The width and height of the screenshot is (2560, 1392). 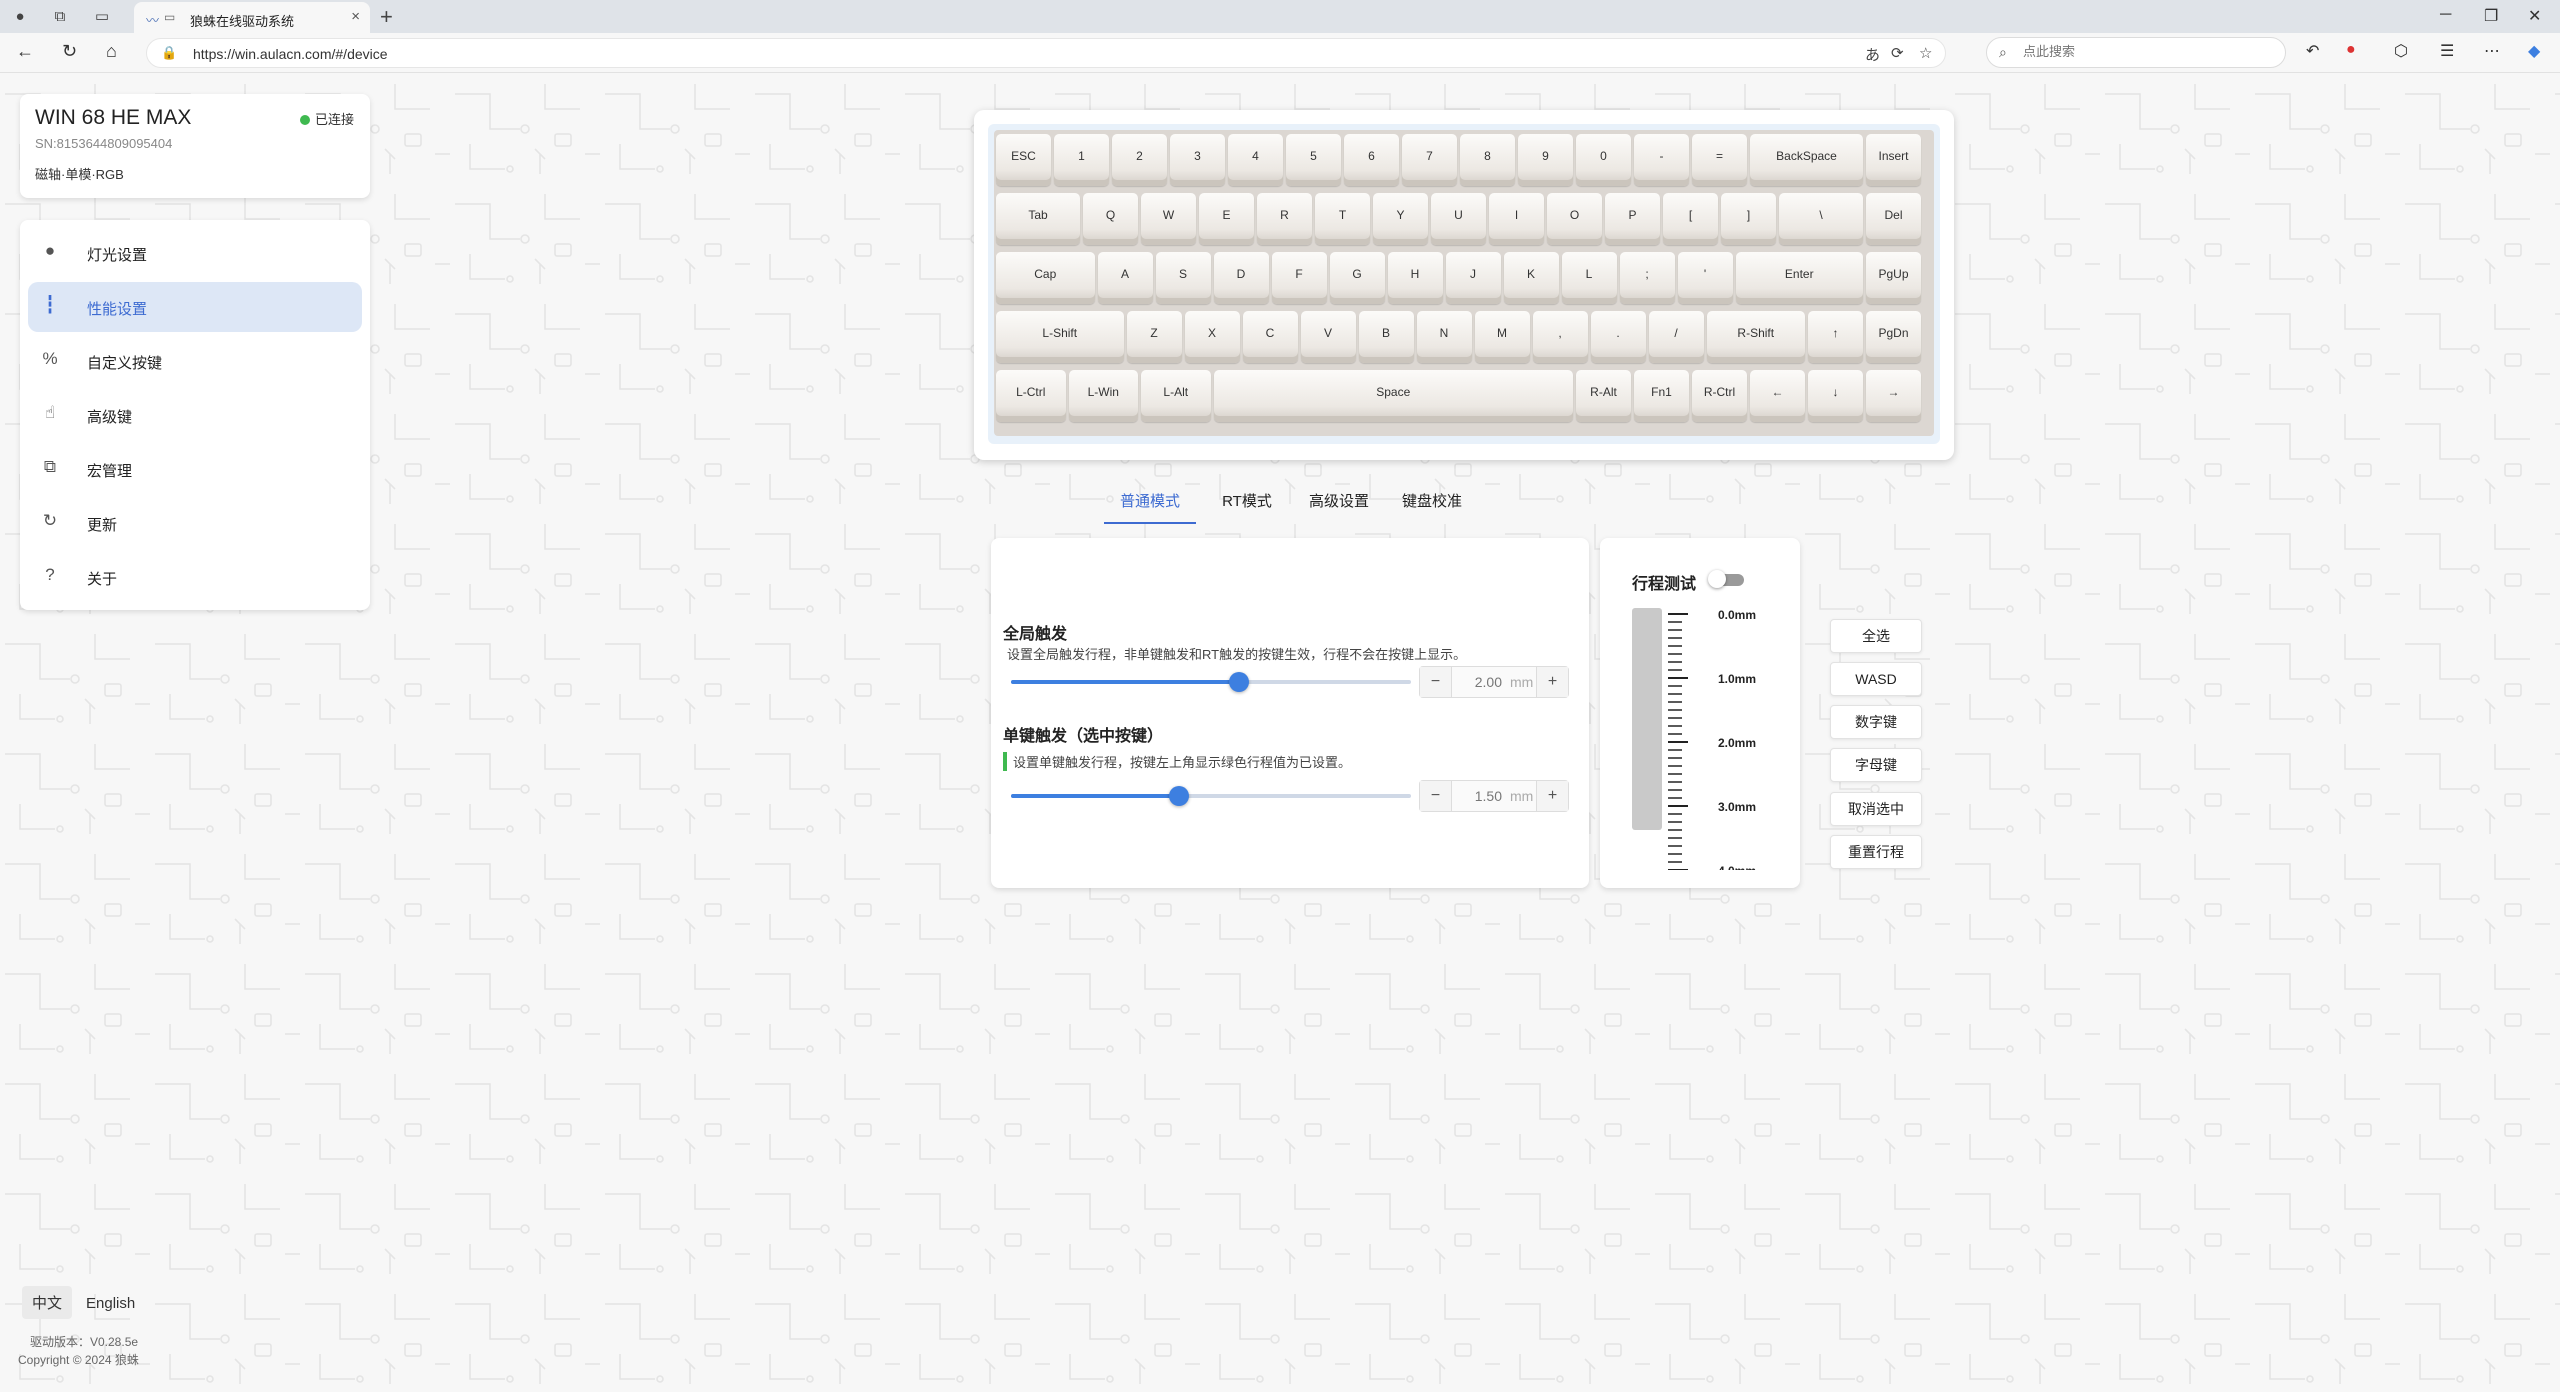 I want to click on minimize-icon: ─, so click(x=2445, y=15).